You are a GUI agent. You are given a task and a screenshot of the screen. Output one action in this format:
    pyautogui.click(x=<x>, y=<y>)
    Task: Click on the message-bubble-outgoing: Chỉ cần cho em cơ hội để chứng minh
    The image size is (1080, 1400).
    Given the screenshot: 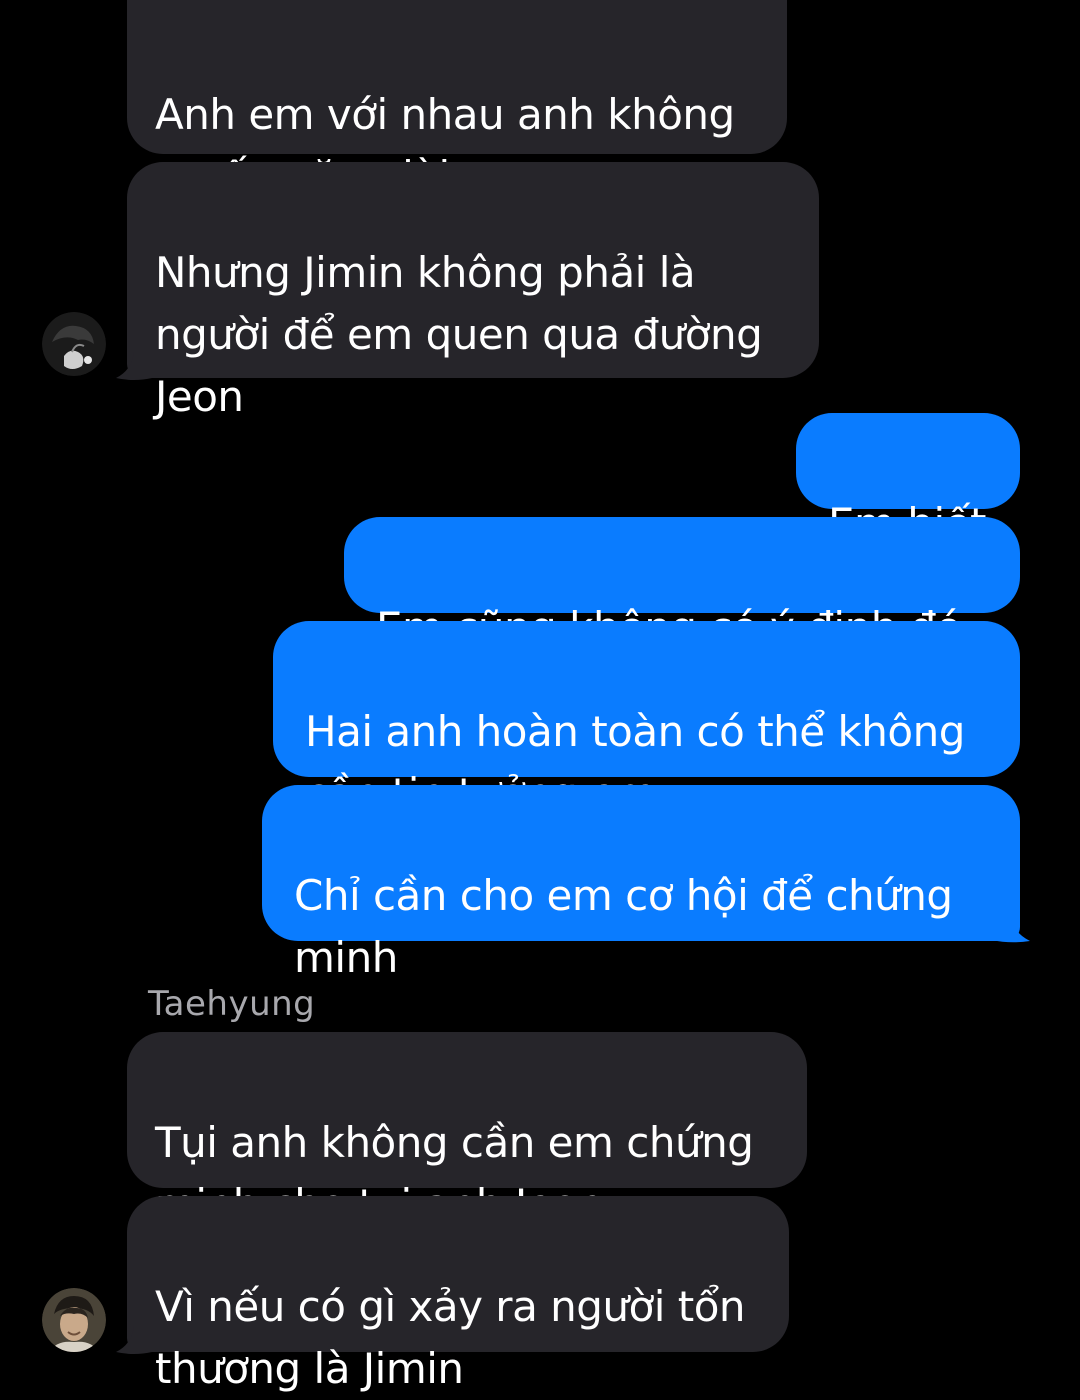 What is the action you would take?
    pyautogui.click(x=641, y=883)
    